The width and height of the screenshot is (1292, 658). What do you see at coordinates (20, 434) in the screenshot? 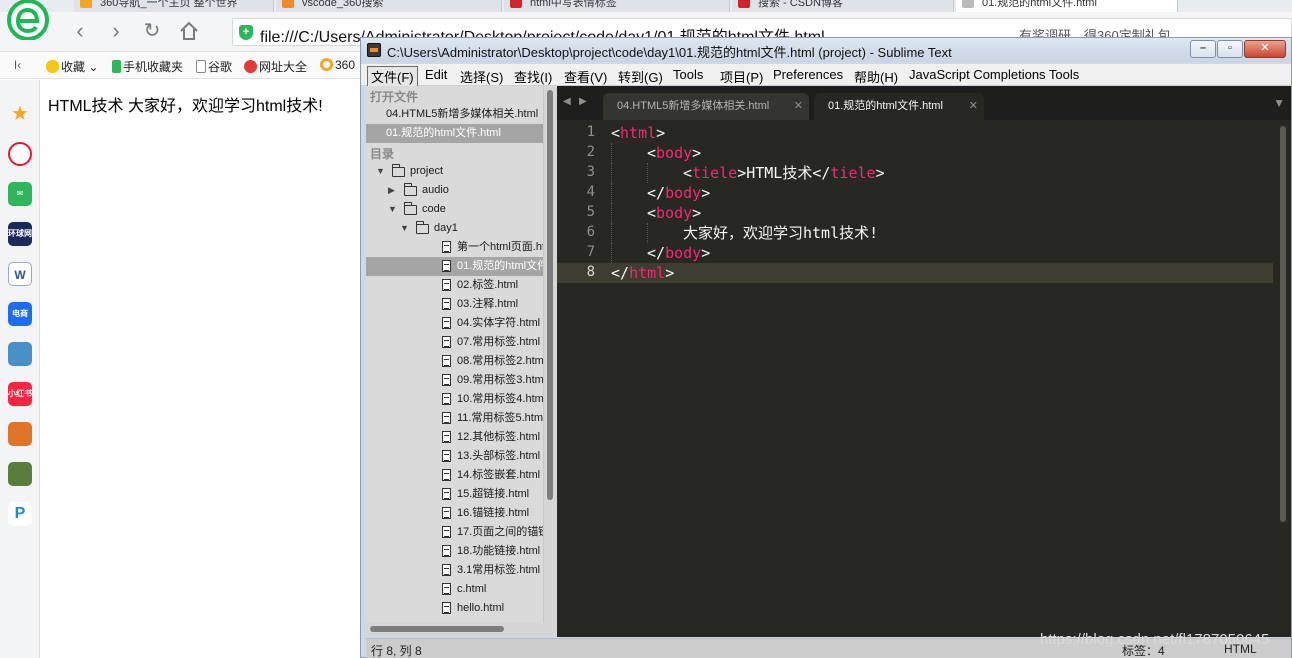
I see `game2-icon` at bounding box center [20, 434].